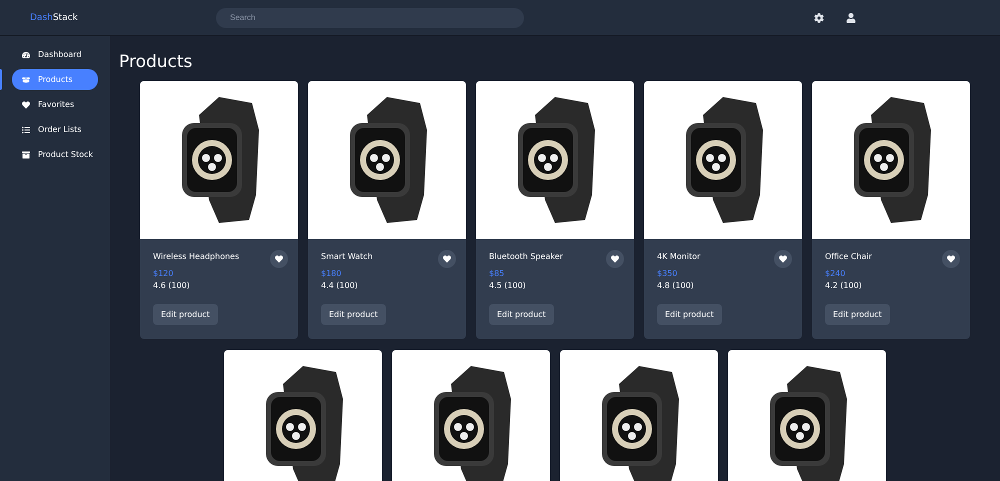 This screenshot has width=1000, height=481. I want to click on list-icon, so click(26, 130).